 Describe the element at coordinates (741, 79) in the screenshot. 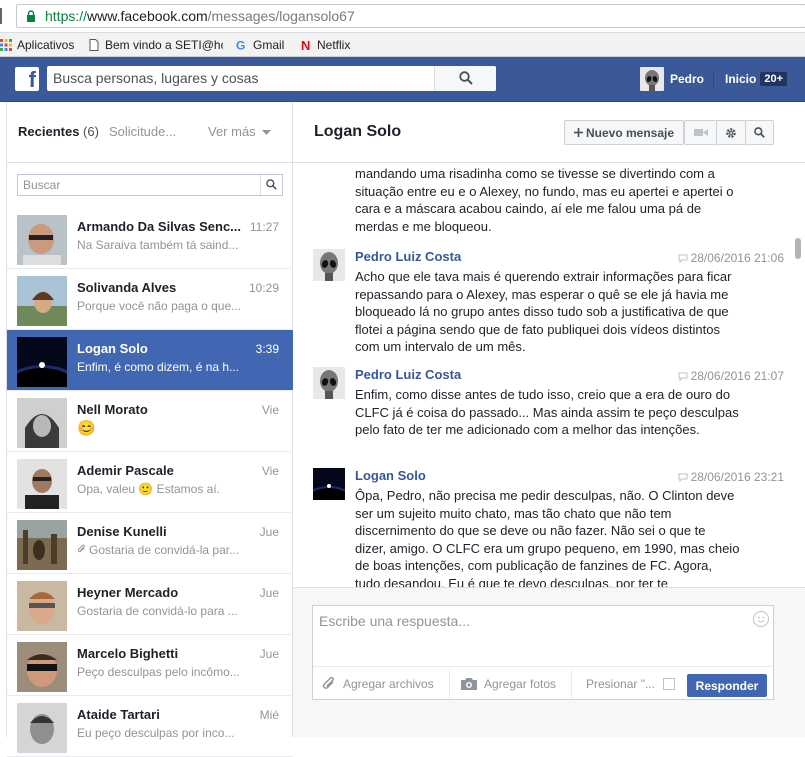

I see `home-label: Inicio` at that location.